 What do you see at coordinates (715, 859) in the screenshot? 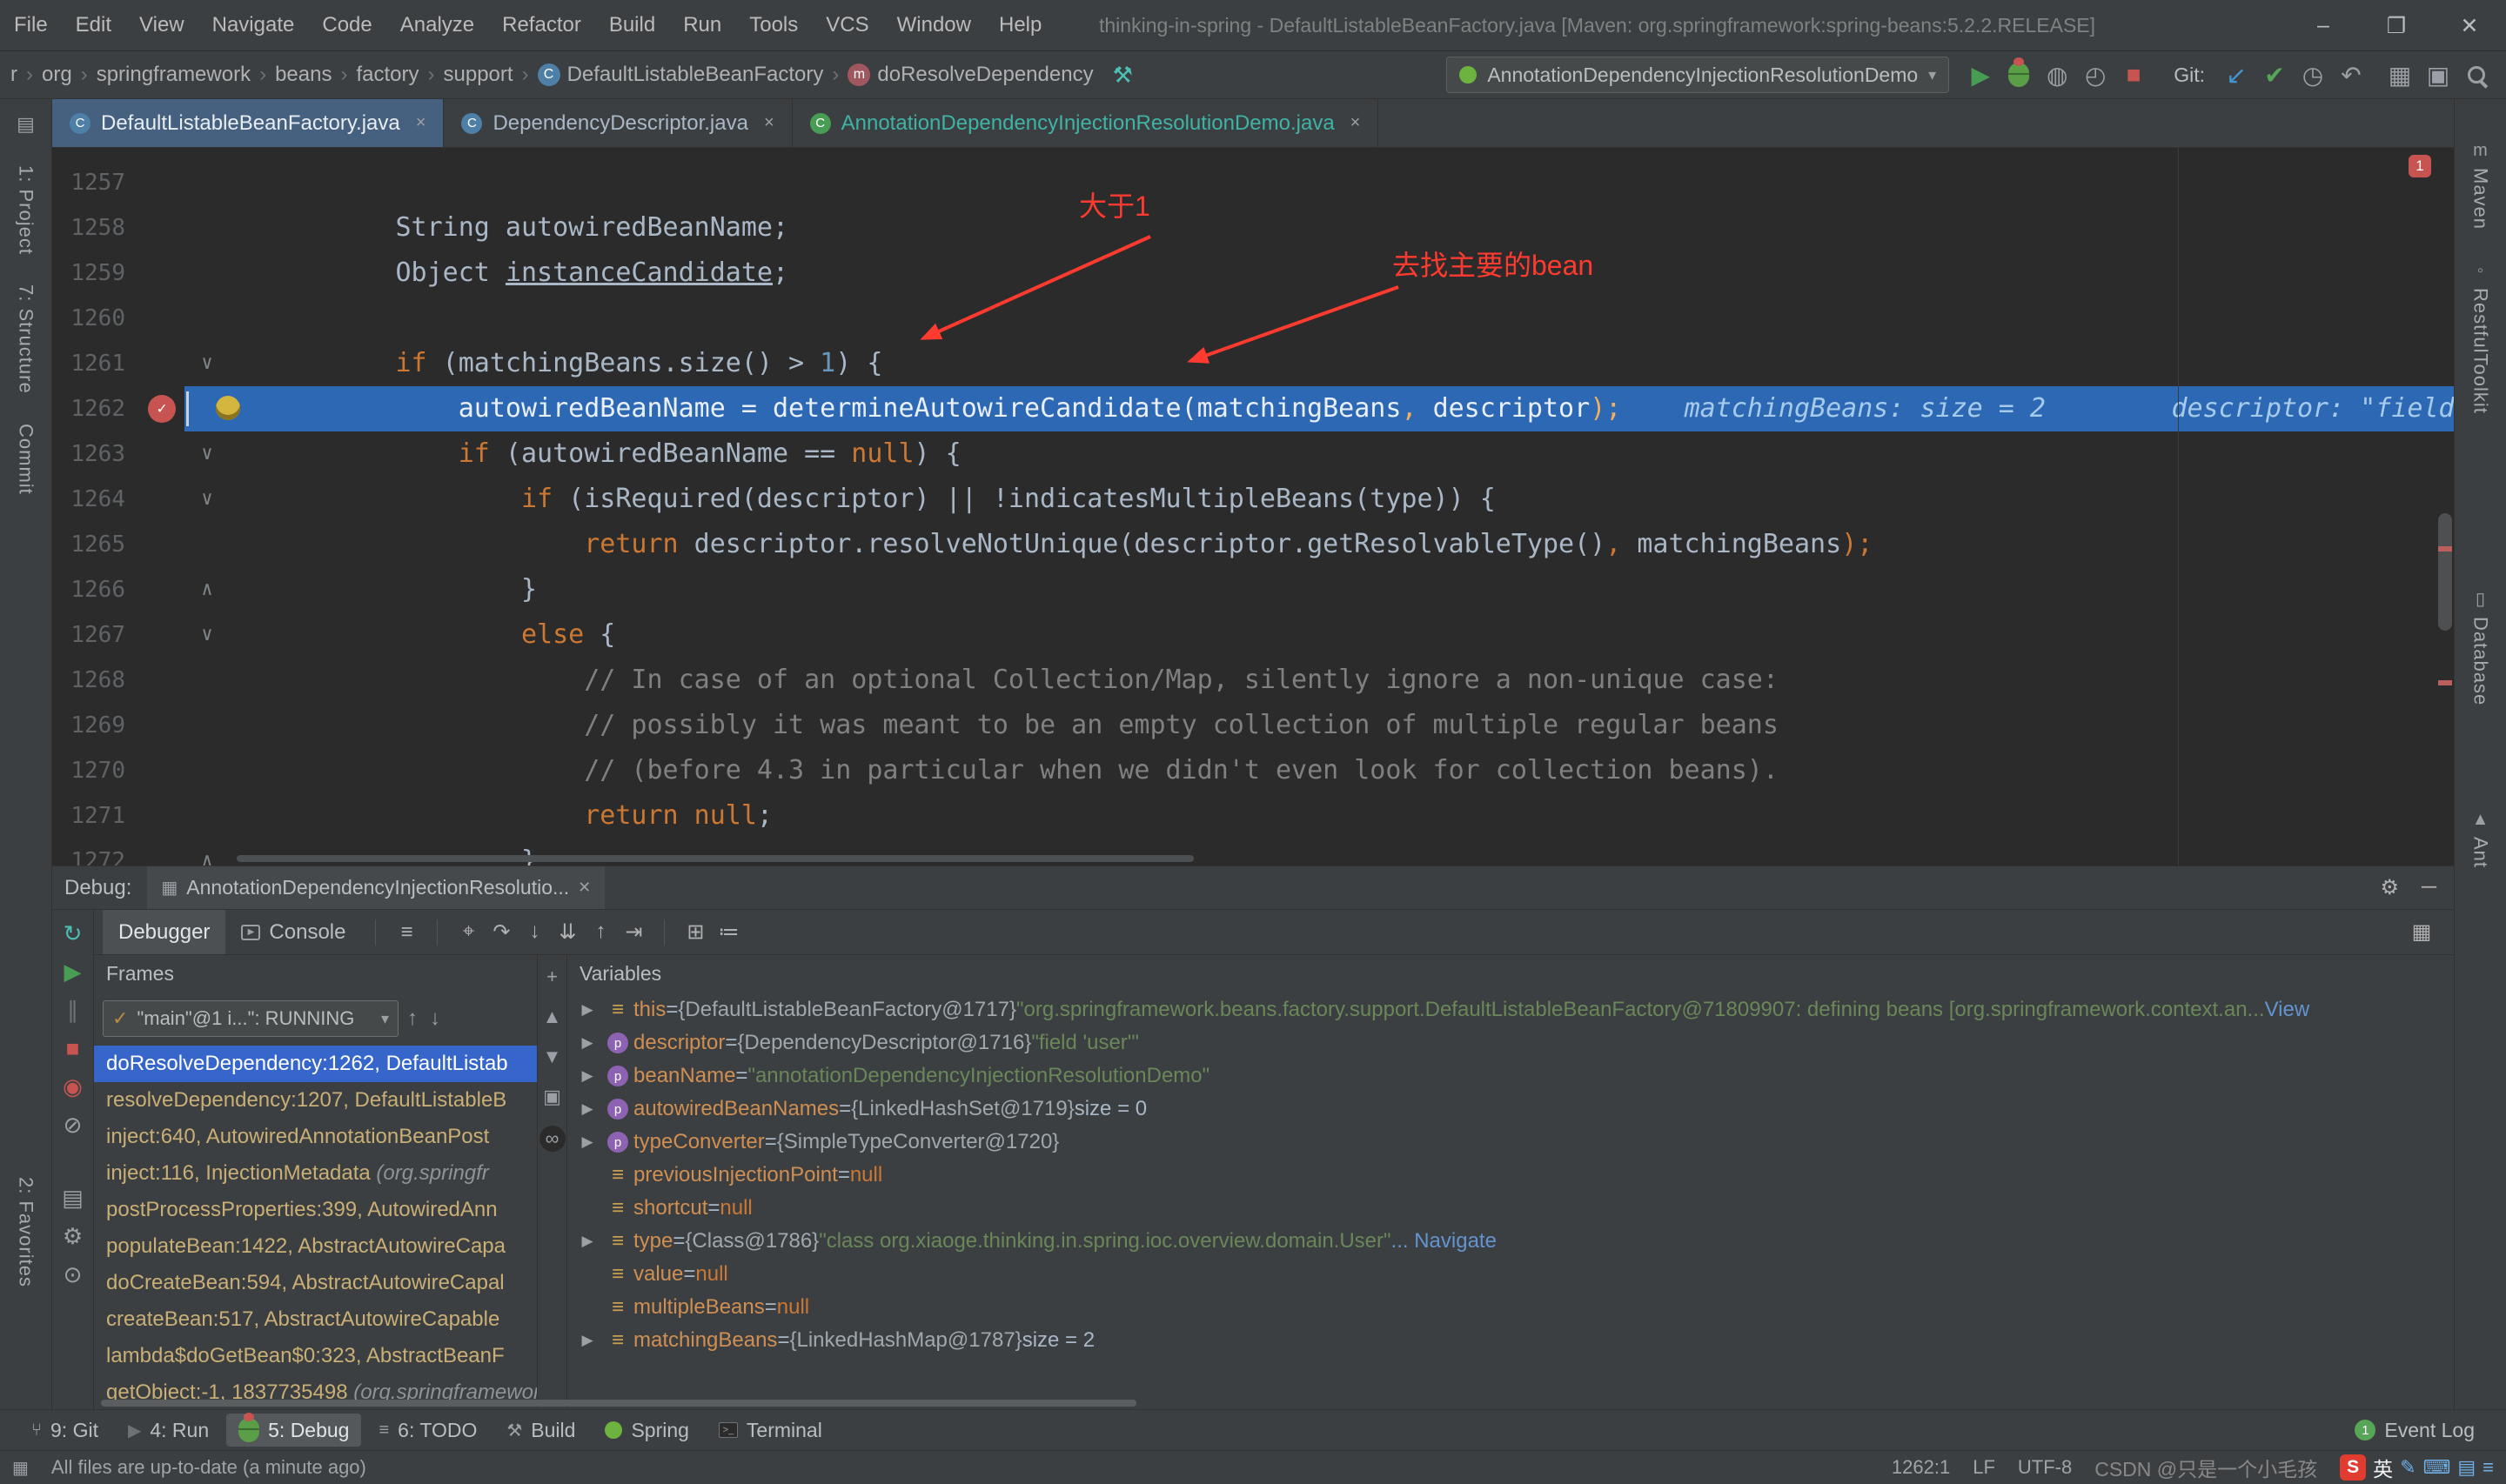
I see `editor-horizontal-scrollbar` at bounding box center [715, 859].